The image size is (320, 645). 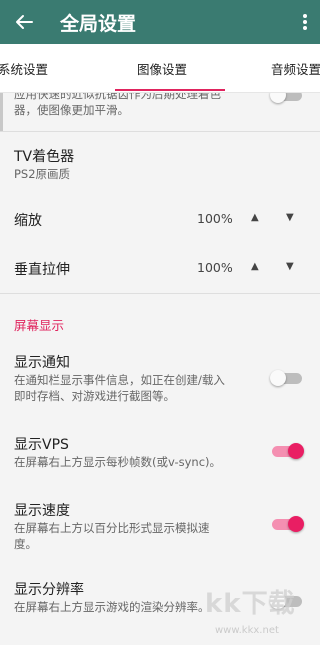 What do you see at coordinates (112, 528) in the screenshot?
I see `show-speed-desc-line1: 在屏幕右上方以百分比形式显示模拟速` at bounding box center [112, 528].